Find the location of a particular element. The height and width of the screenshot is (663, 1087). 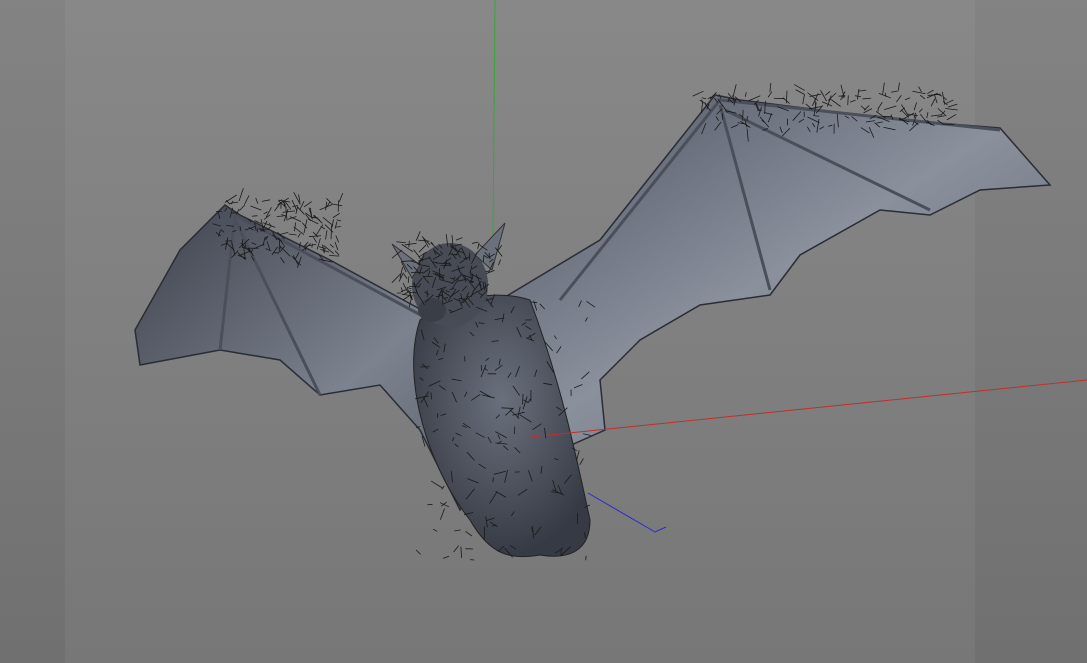

y-axis is located at coordinates (494, 118).